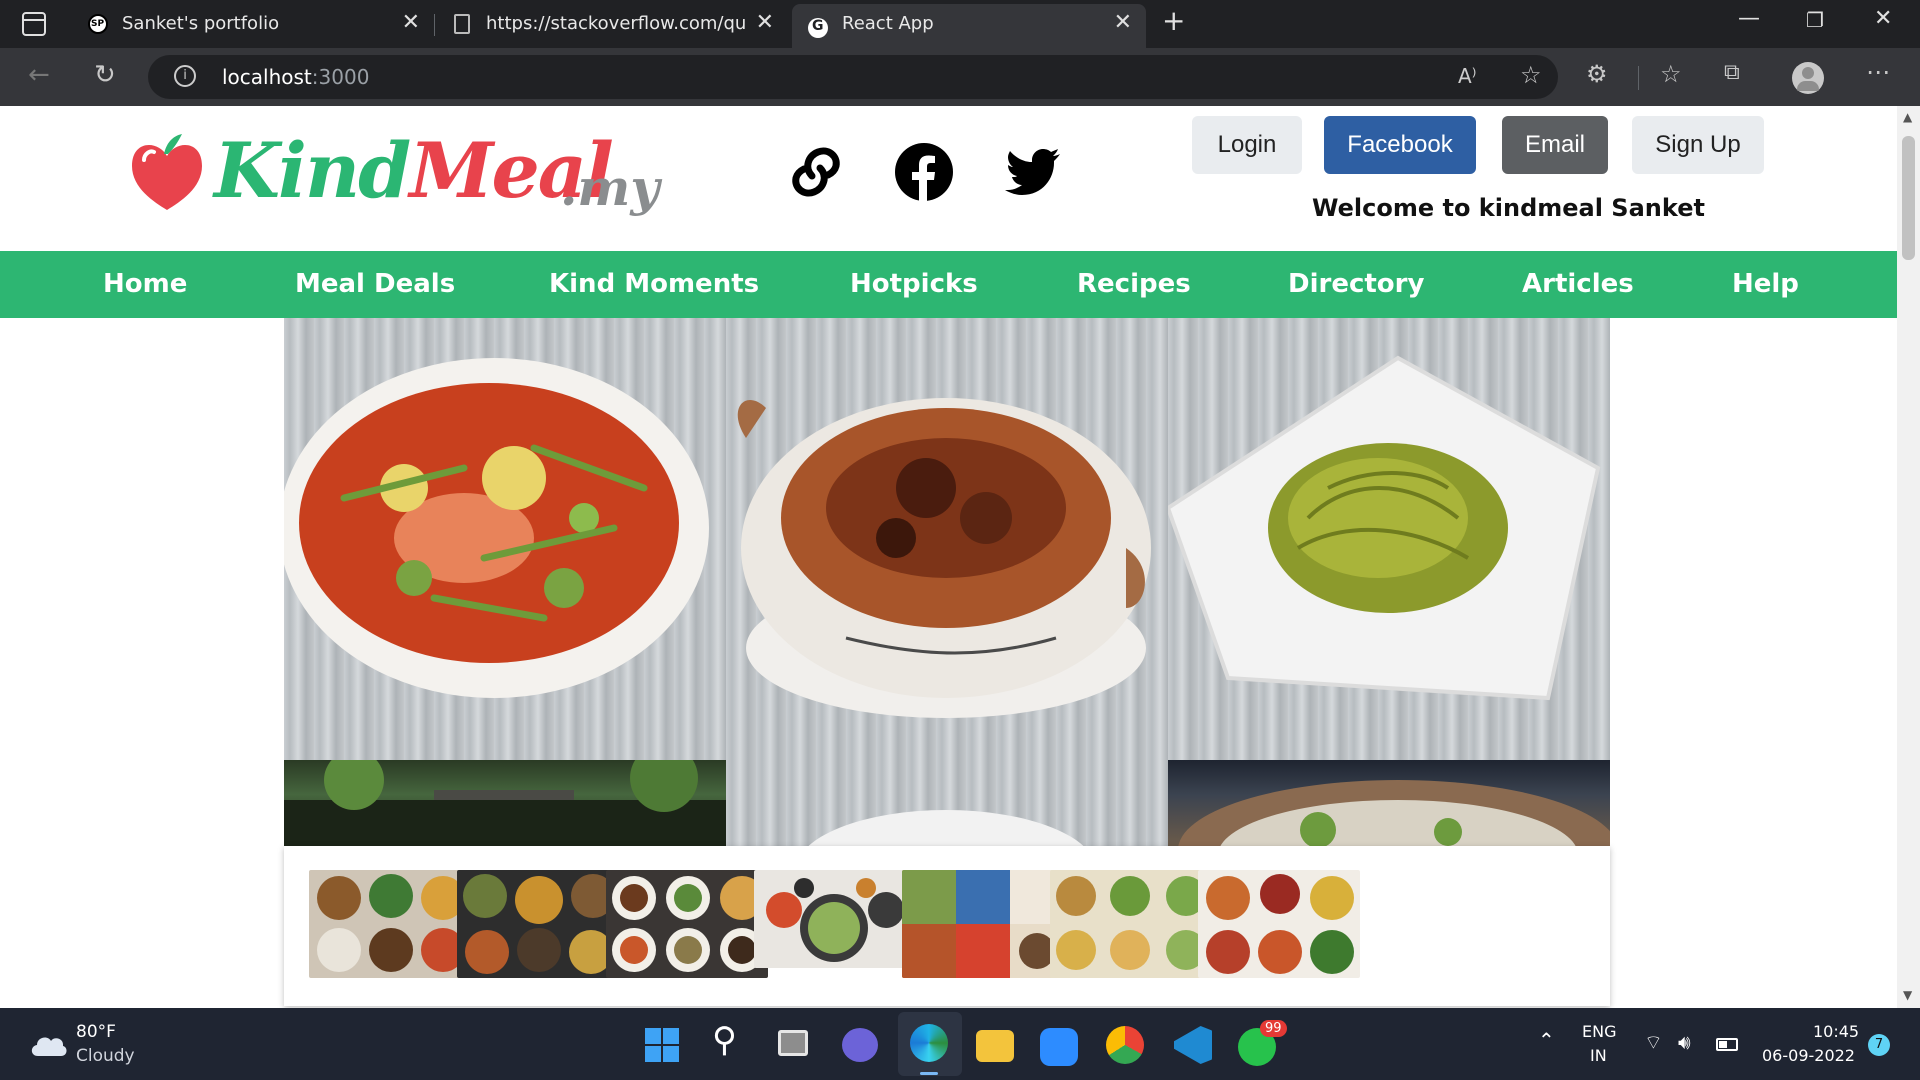 This screenshot has width=1920, height=1080. Describe the element at coordinates (1193, 1045) in the screenshot. I see `vscode-icon` at that location.